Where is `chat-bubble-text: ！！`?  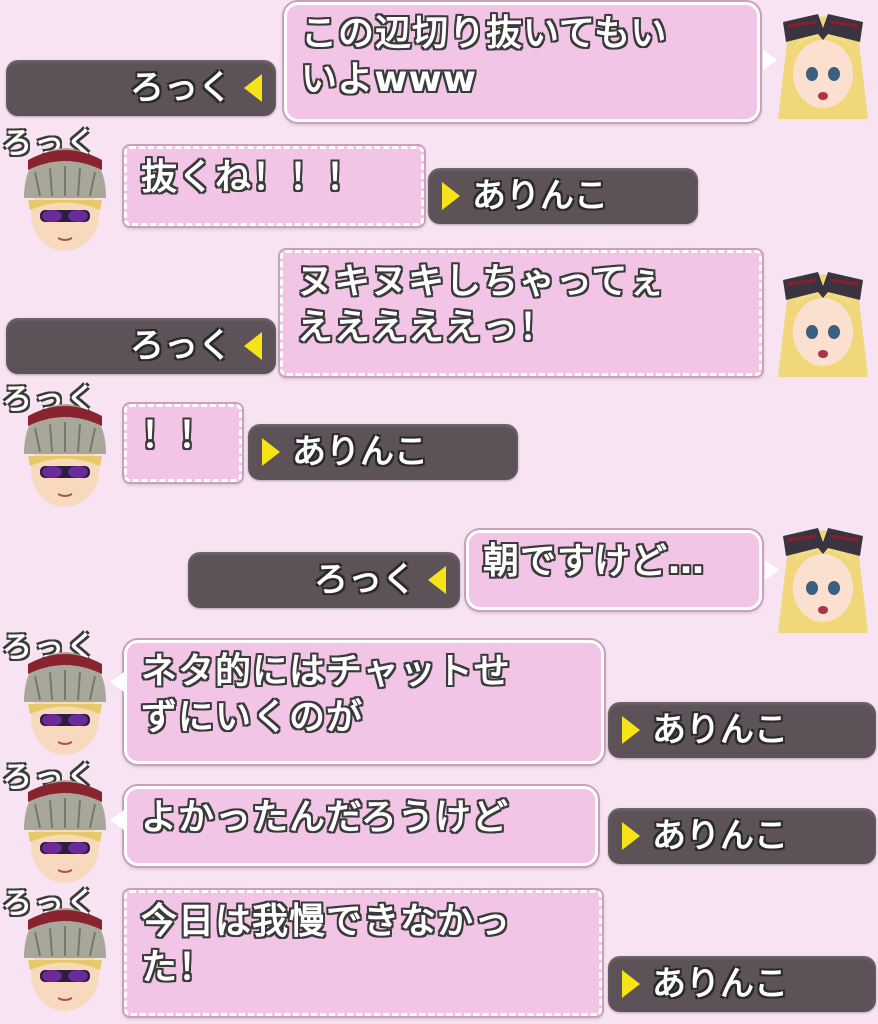 chat-bubble-text: ！！ is located at coordinates (178, 435).